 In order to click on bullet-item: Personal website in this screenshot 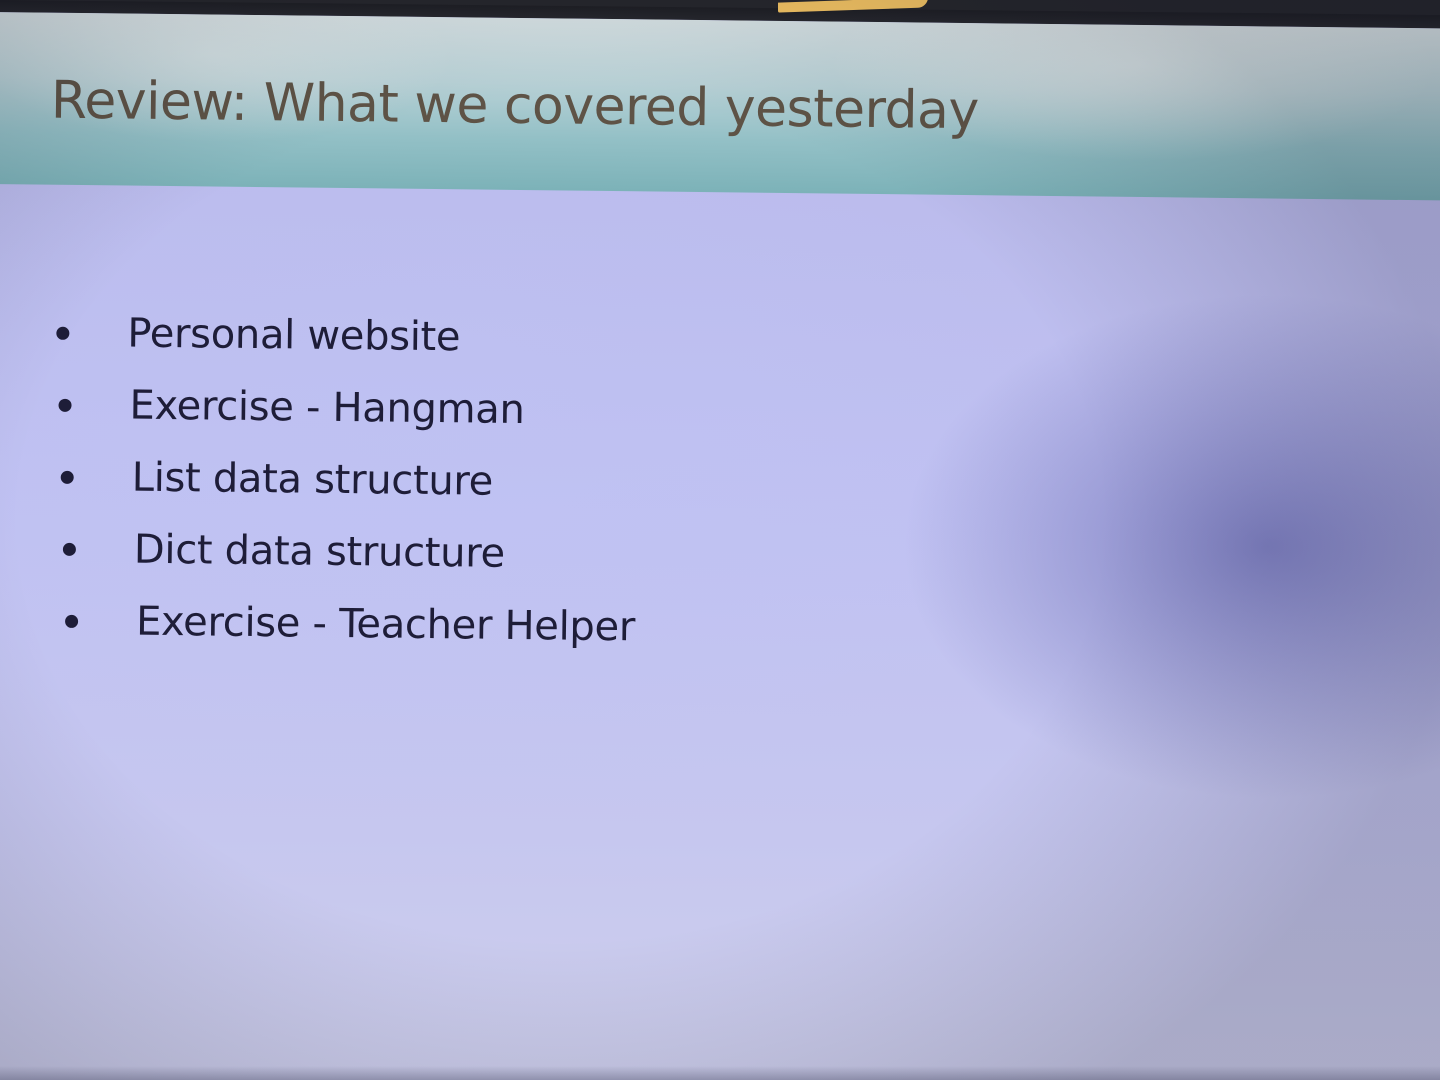, I will do `click(347, 336)`.